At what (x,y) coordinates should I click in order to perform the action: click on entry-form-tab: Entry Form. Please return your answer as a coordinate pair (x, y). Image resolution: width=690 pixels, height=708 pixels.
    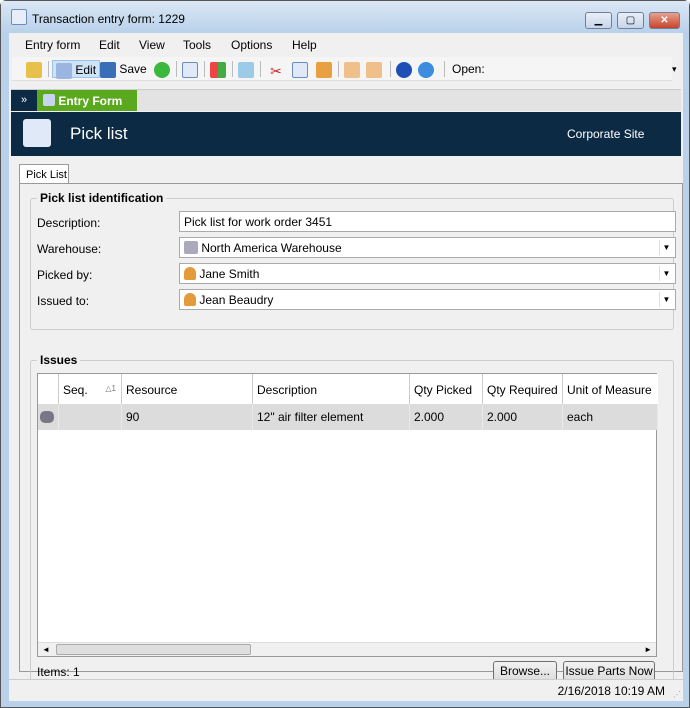
    Looking at the image, I should click on (87, 100).